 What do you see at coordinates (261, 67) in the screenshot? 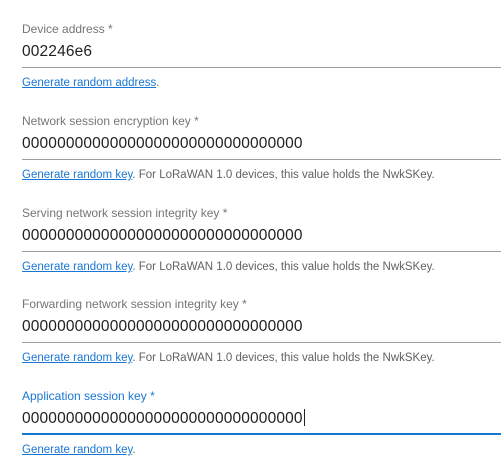
I see `device-address-underline` at bounding box center [261, 67].